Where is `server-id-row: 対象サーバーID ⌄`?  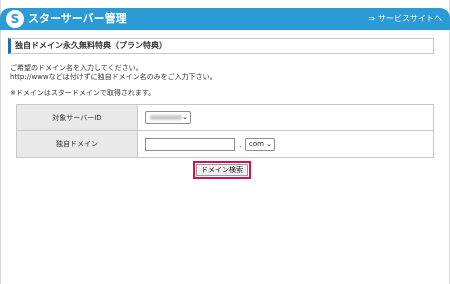
server-id-row: 対象サーバーID ⌄ is located at coordinates (225, 118).